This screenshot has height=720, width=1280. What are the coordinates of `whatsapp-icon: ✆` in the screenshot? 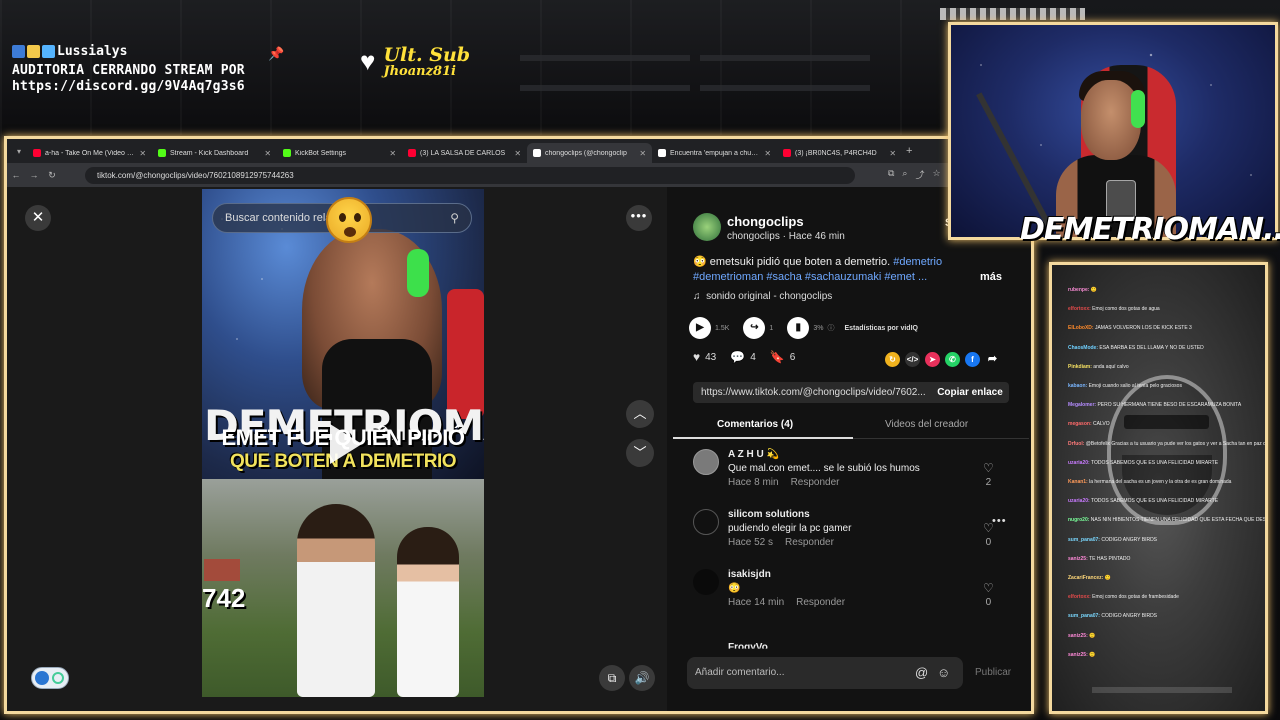 It's located at (952, 359).